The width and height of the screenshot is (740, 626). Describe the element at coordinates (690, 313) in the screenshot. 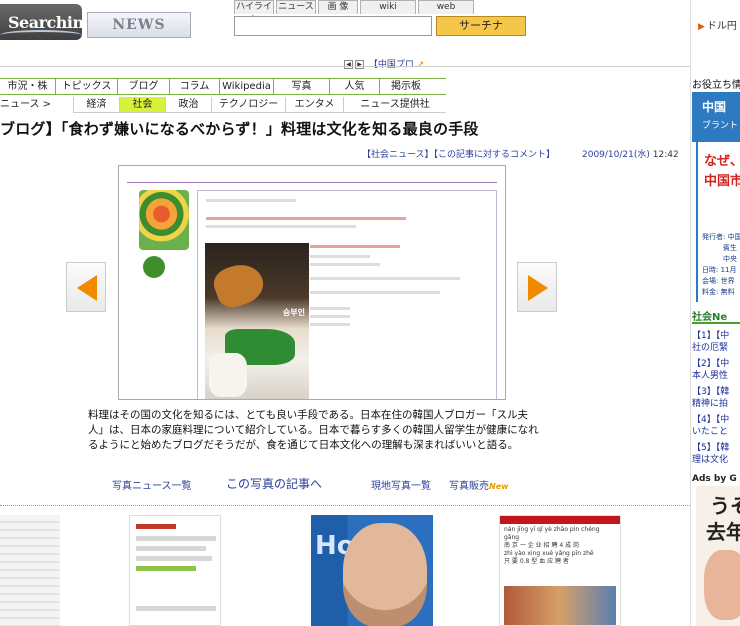

I see `column-divider` at that location.